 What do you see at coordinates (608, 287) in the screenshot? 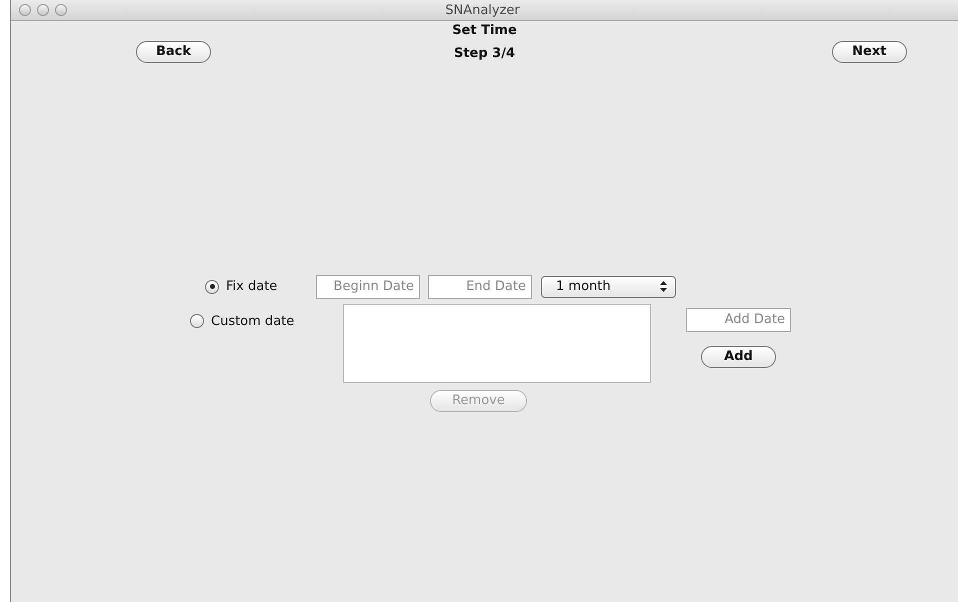
I see `period-dropdown: 1 month` at bounding box center [608, 287].